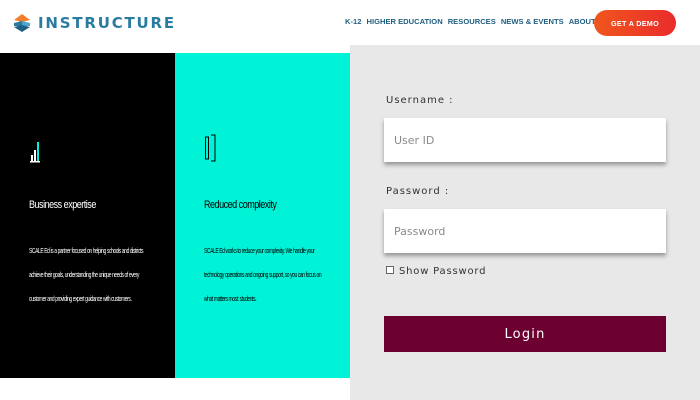 The image size is (700, 400). What do you see at coordinates (240, 205) in the screenshot?
I see `feature-title: Reduced complexity` at bounding box center [240, 205].